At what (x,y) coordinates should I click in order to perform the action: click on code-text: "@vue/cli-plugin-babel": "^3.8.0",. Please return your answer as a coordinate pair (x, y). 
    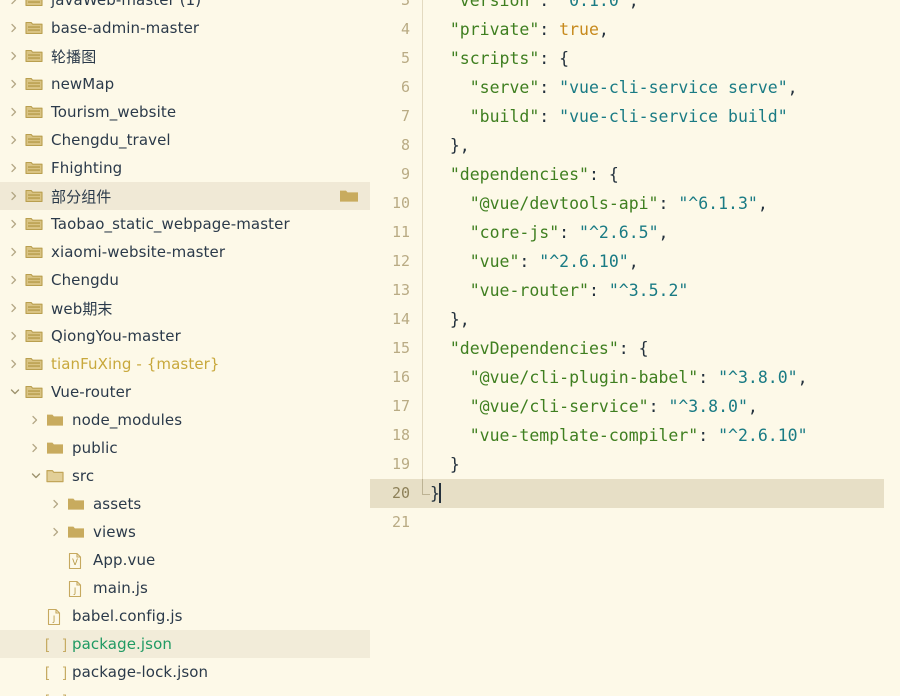
    Looking at the image, I should click on (638, 377).